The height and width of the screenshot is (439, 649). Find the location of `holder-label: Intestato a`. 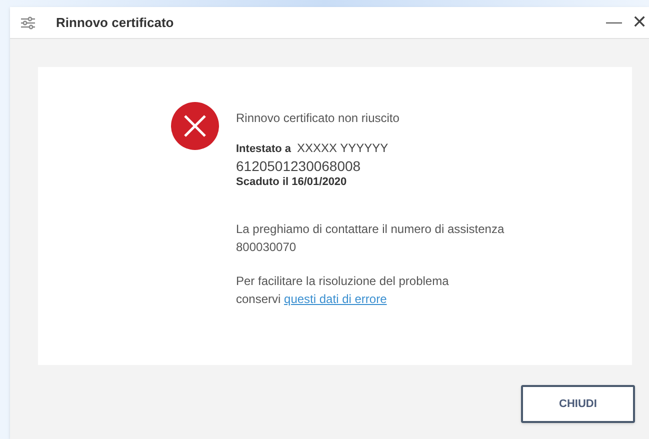

holder-label: Intestato a is located at coordinates (264, 149).